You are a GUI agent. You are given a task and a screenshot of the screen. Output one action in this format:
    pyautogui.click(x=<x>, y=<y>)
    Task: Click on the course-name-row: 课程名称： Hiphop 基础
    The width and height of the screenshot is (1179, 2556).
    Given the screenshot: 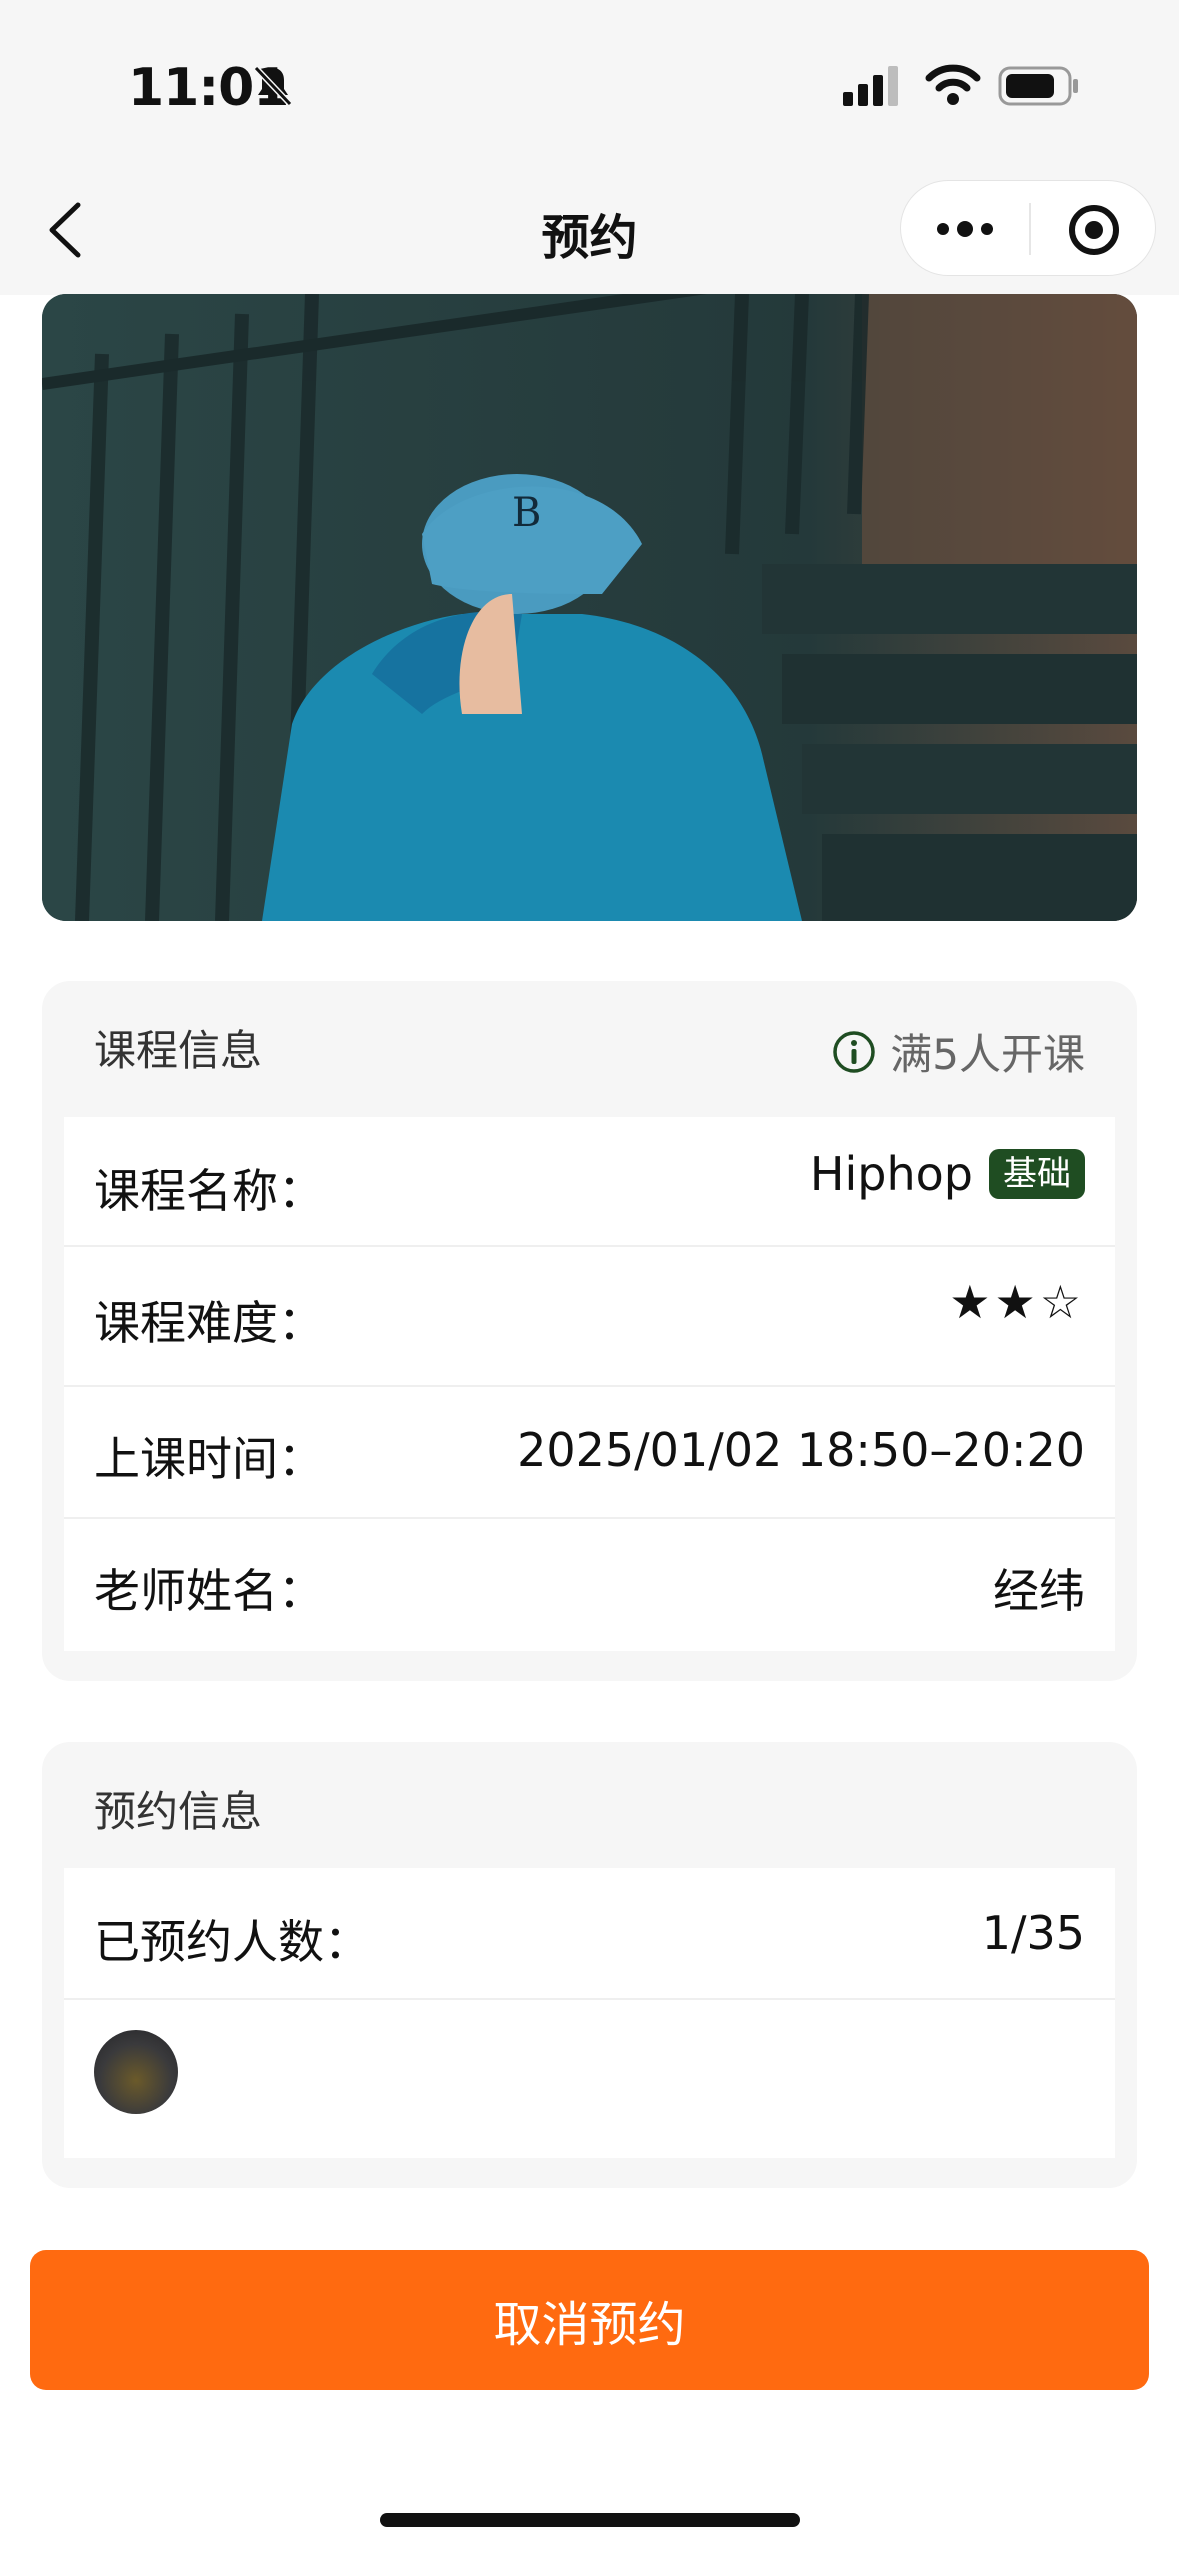 What is the action you would take?
    pyautogui.click(x=589, y=1182)
    